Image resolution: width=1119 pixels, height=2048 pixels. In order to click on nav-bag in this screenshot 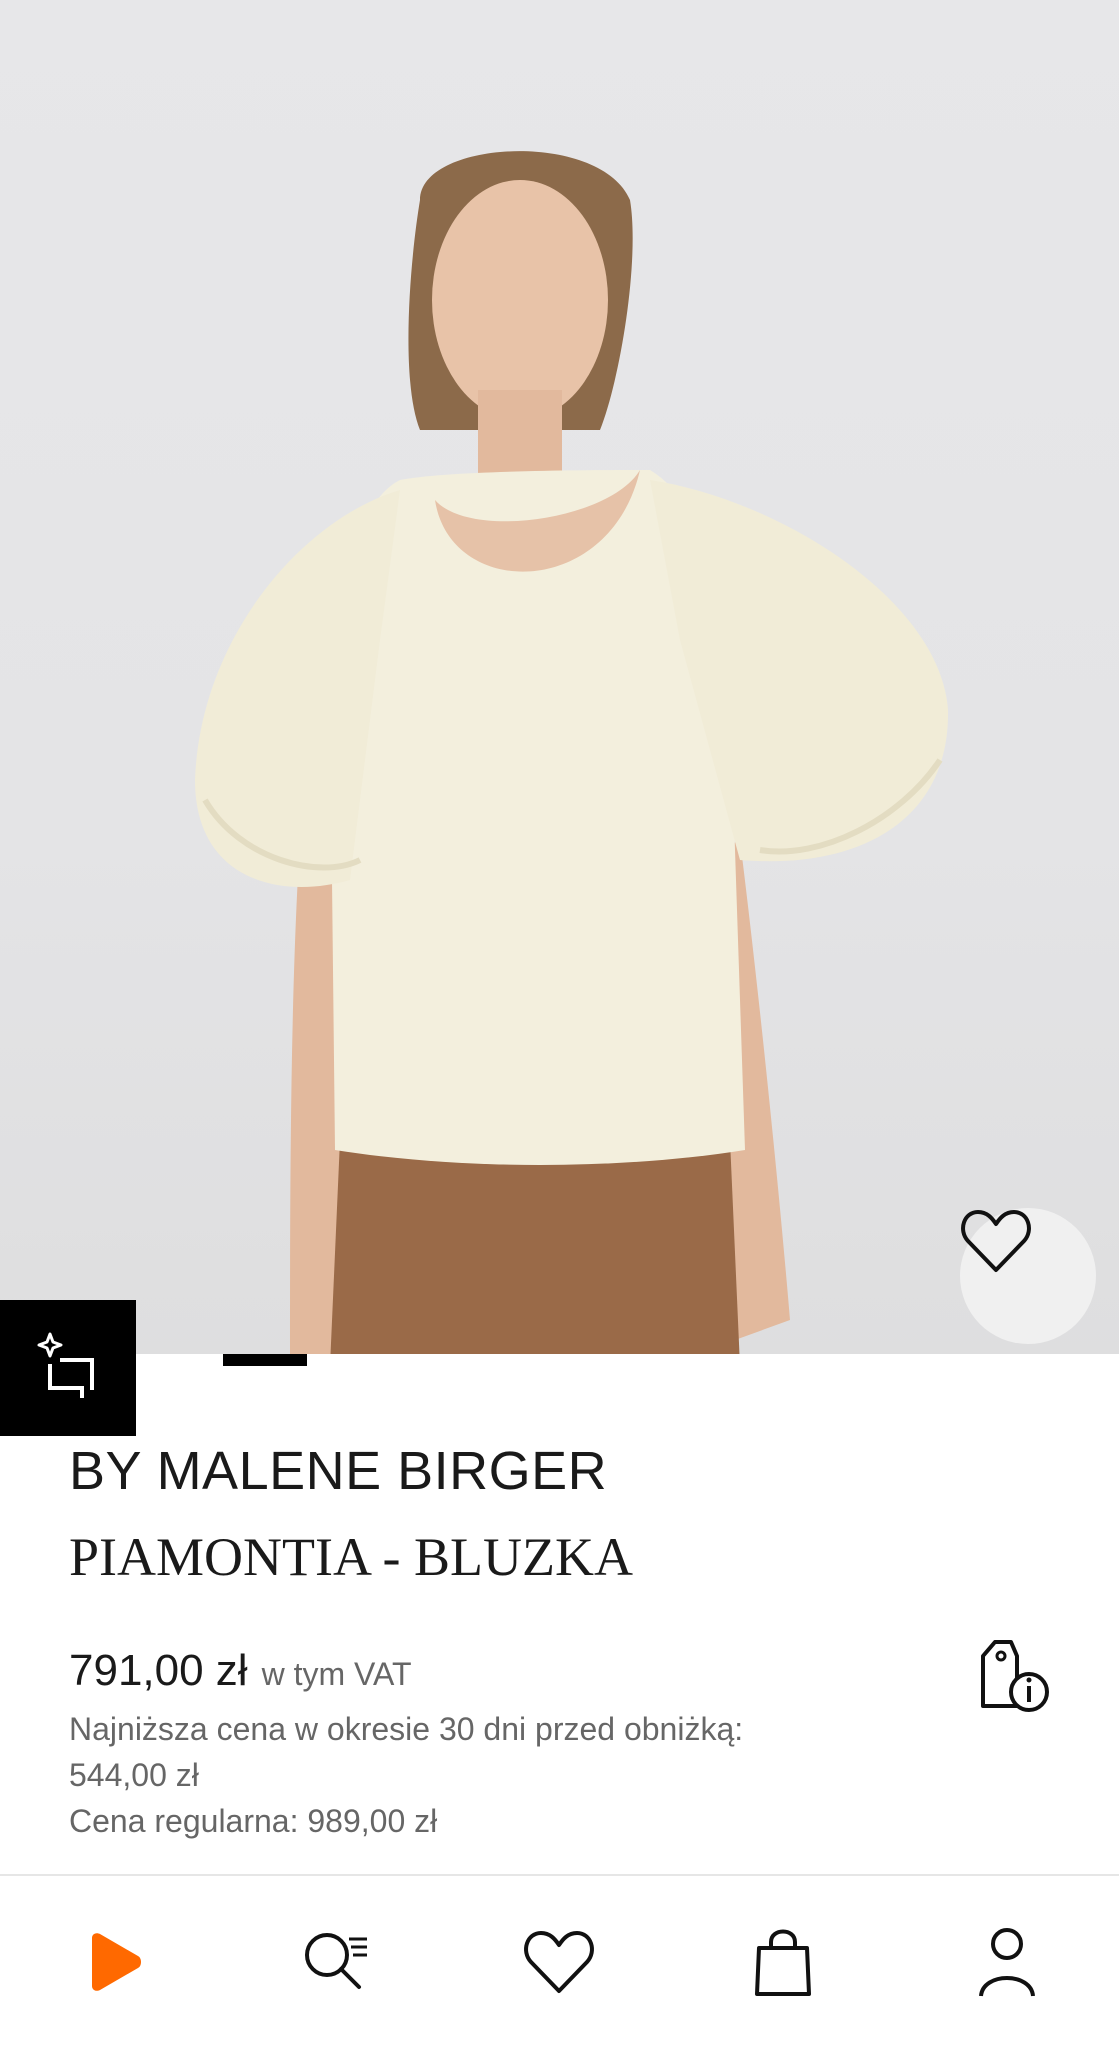, I will do `click(783, 1962)`.